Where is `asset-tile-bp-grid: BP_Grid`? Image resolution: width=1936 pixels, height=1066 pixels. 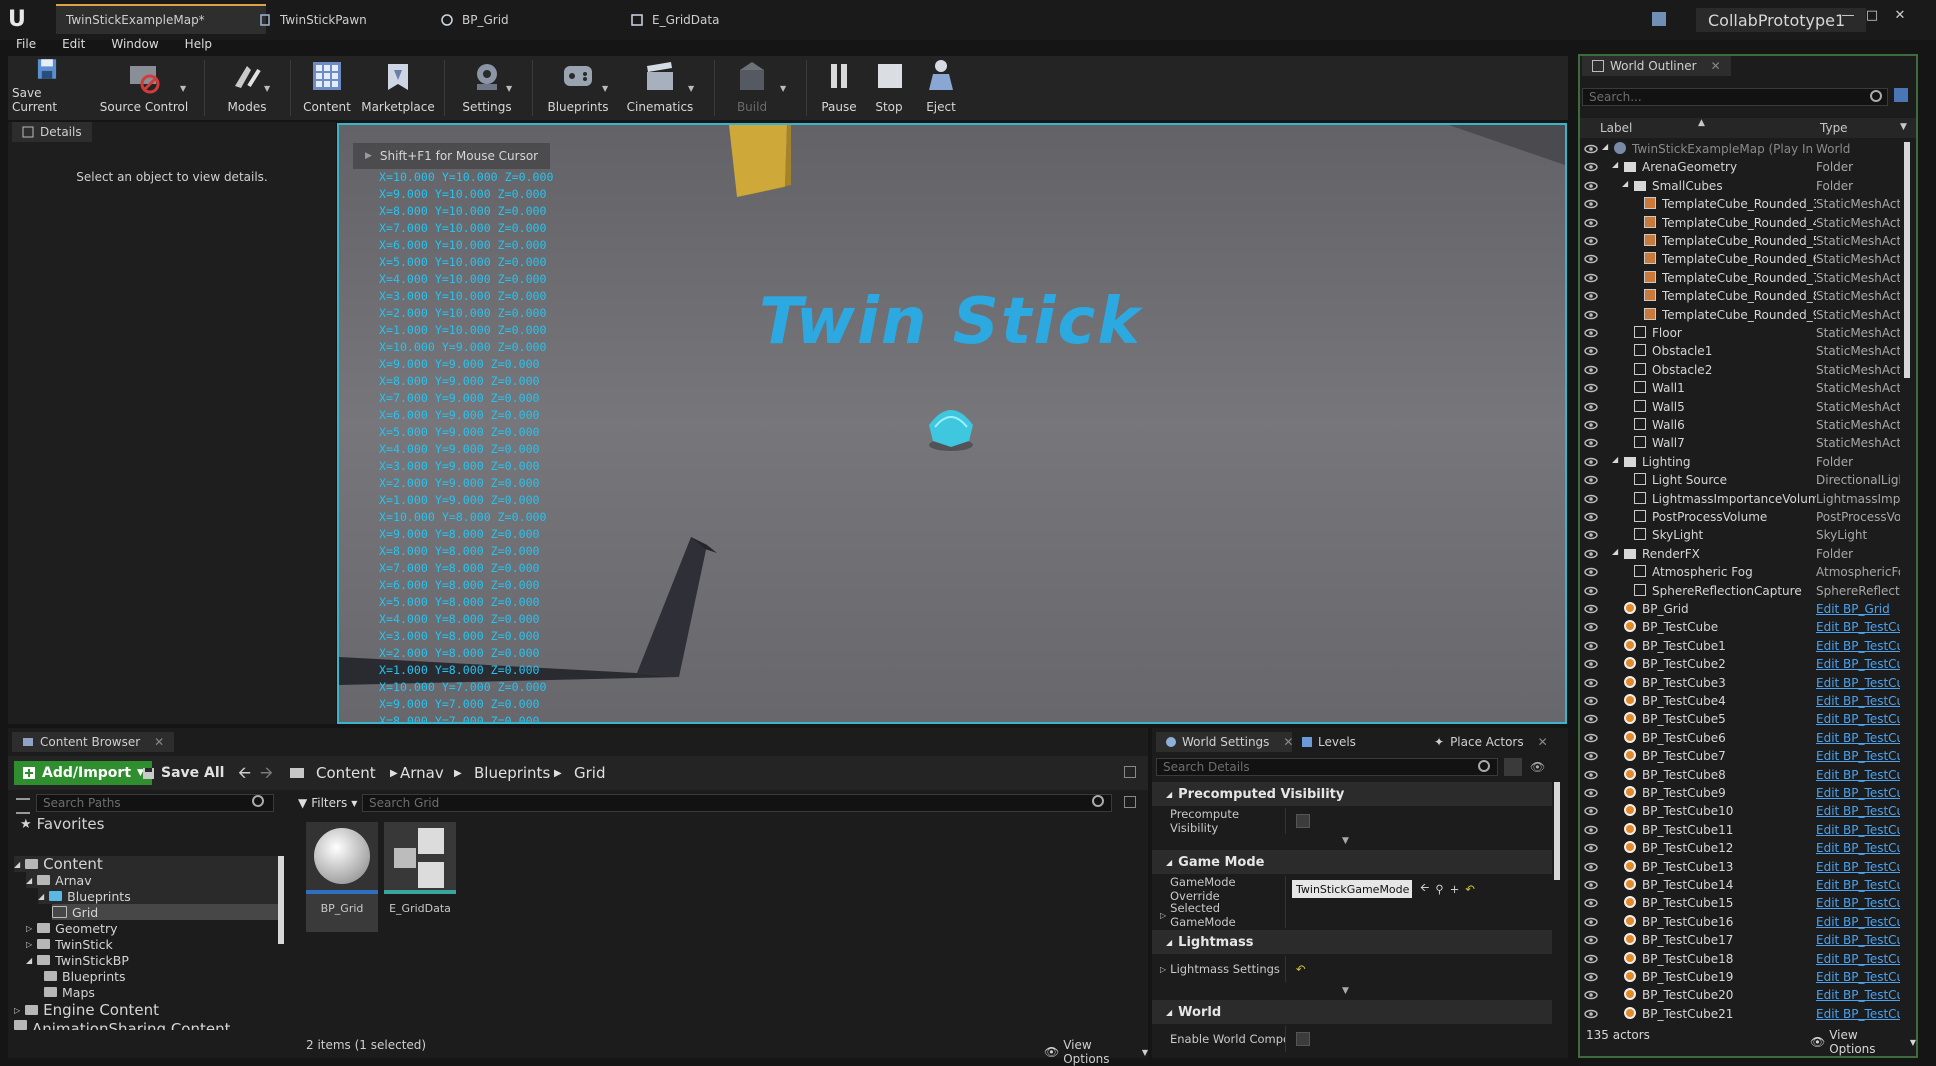
asset-tile-bp-grid: BP_Grid is located at coordinates (342, 877).